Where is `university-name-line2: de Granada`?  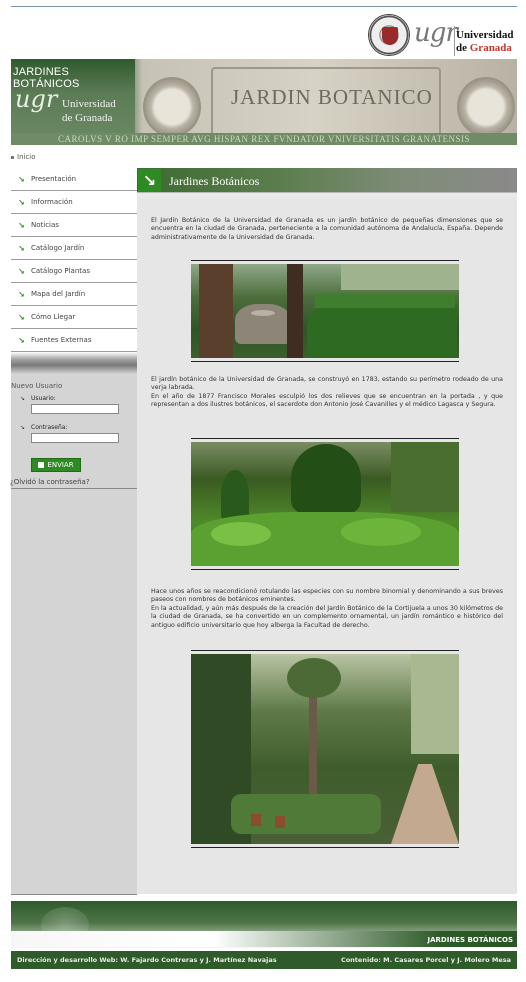 university-name-line2: de Granada is located at coordinates (484, 48).